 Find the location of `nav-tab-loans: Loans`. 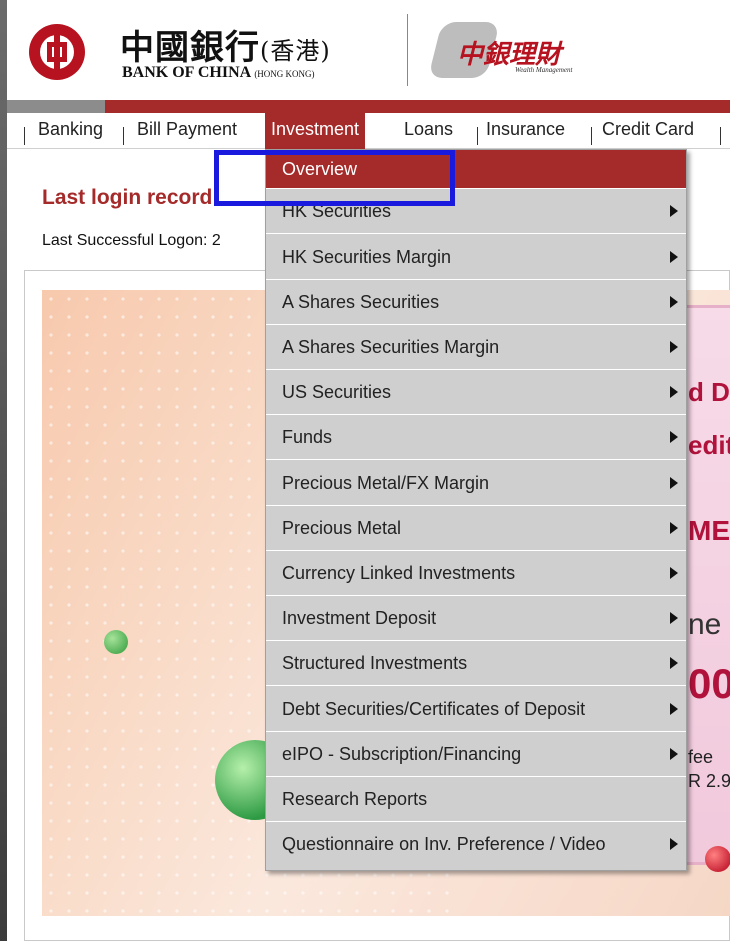

nav-tab-loans: Loans is located at coordinates (428, 131).